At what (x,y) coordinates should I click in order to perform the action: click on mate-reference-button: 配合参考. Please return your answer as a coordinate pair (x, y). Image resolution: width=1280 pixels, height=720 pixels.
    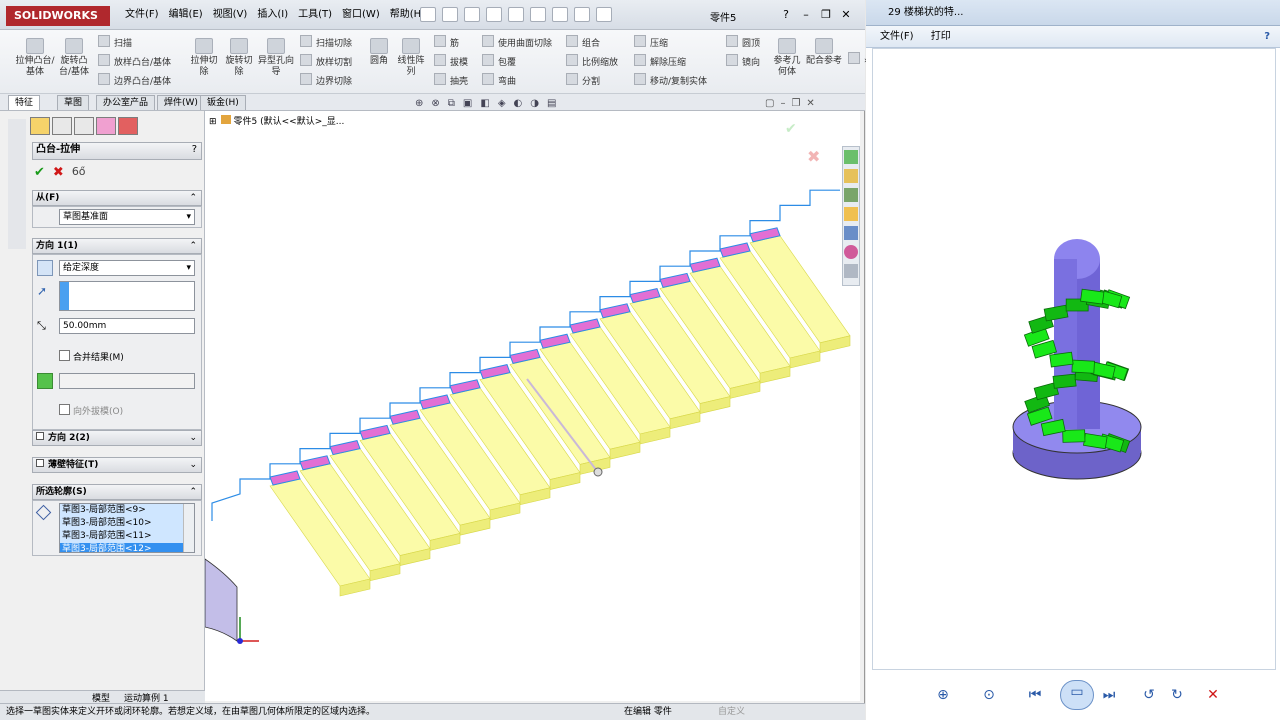
    Looking at the image, I should click on (824, 52).